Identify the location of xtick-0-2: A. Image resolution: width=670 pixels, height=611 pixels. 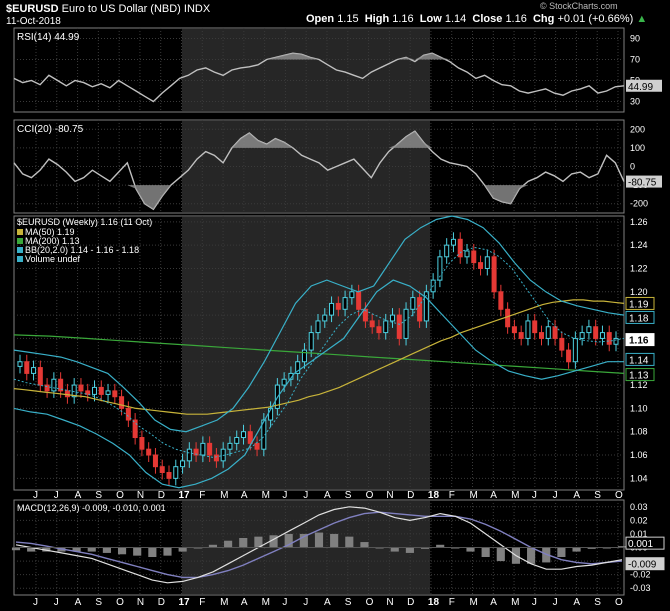
(78, 495).